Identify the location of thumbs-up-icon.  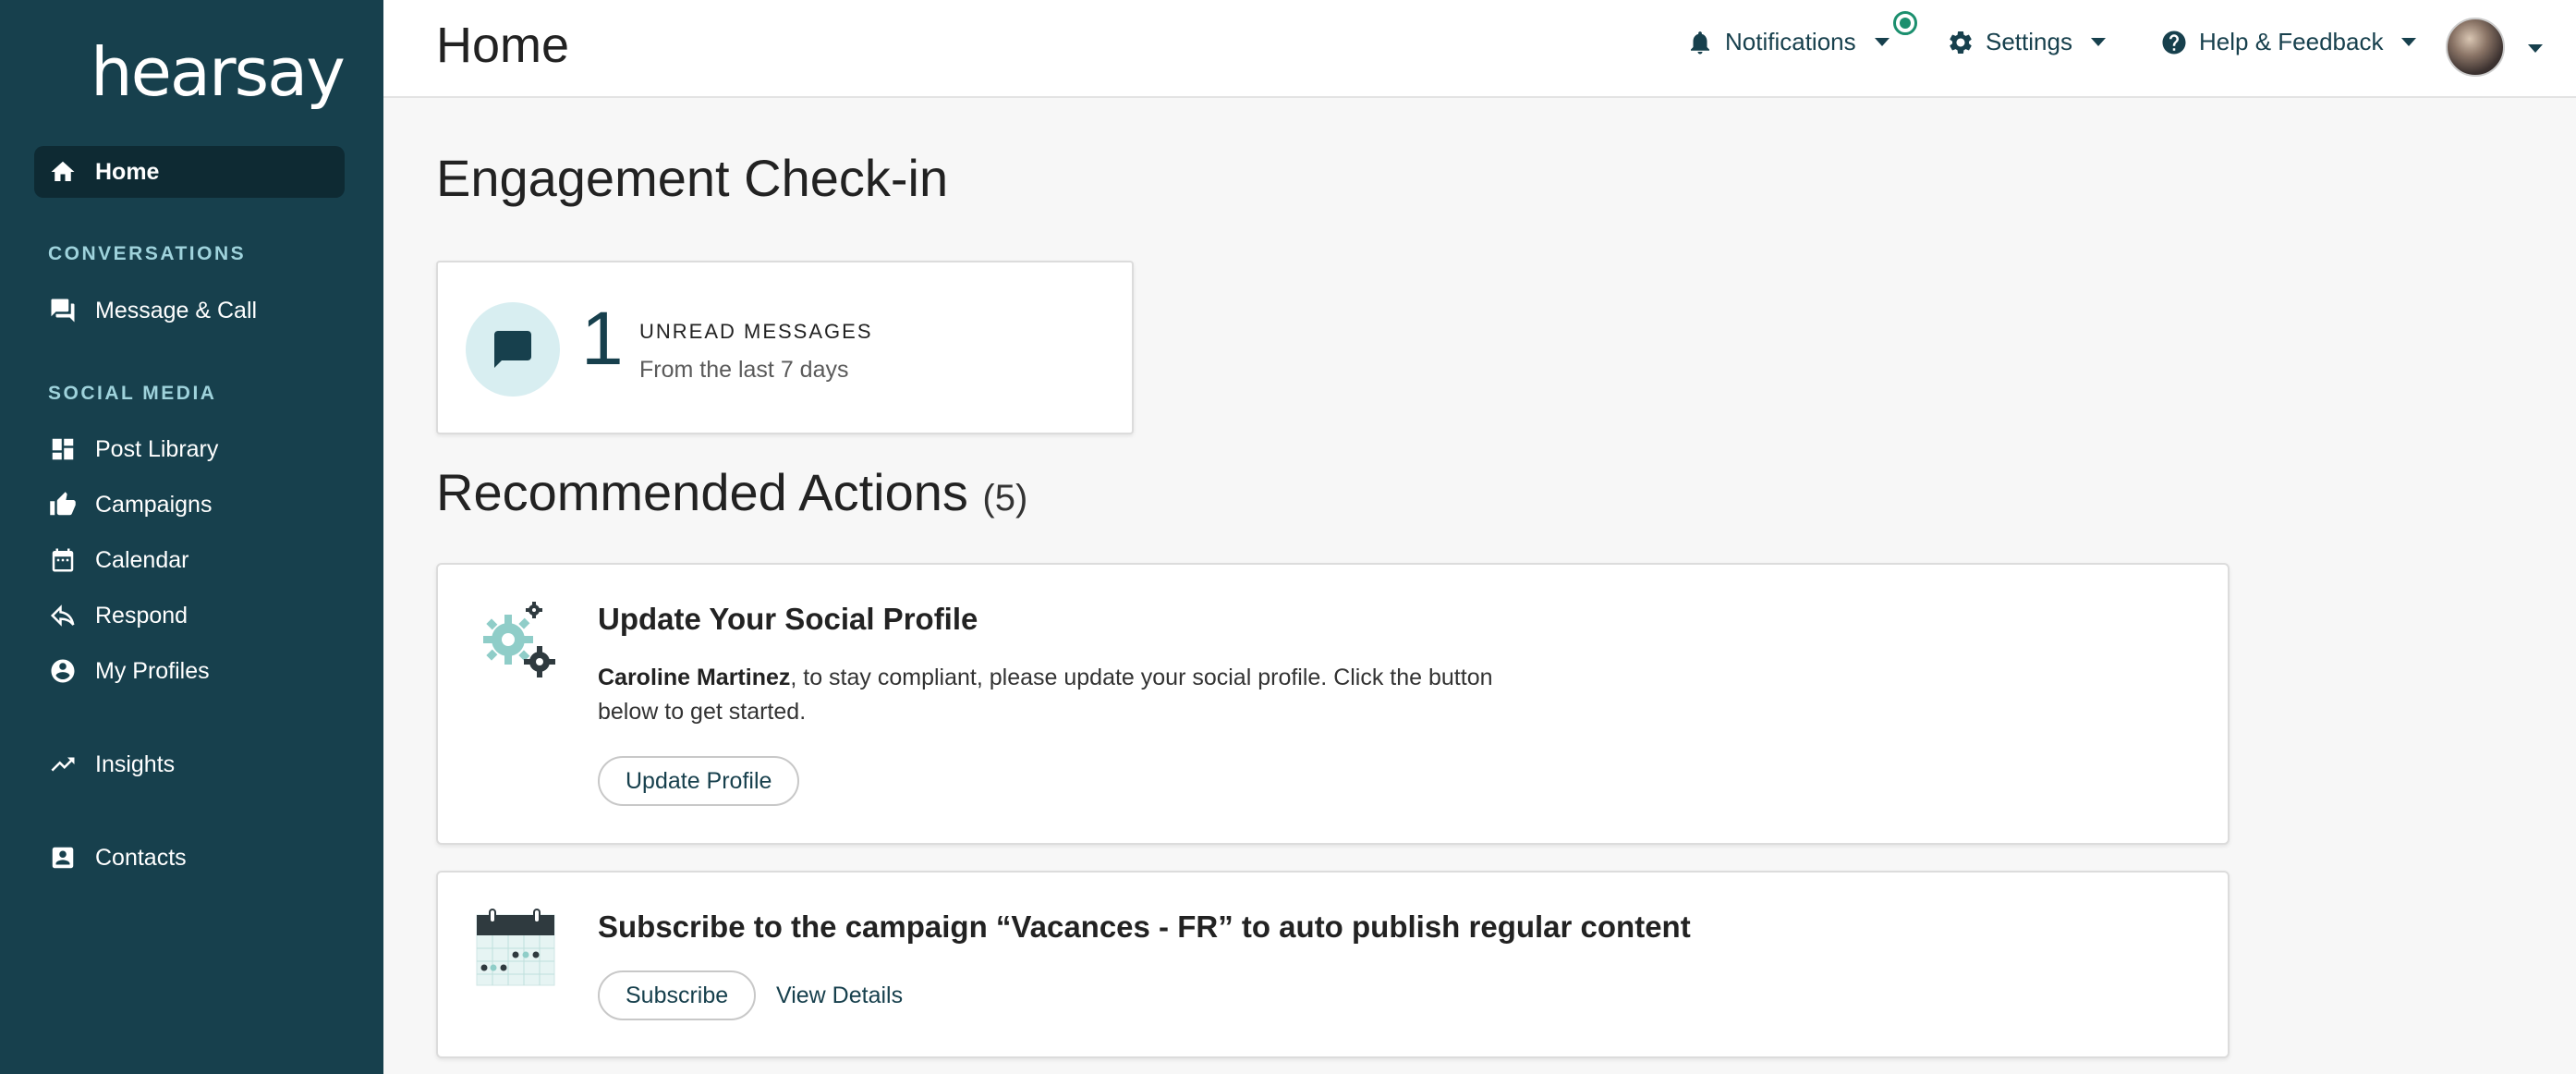
(63, 504).